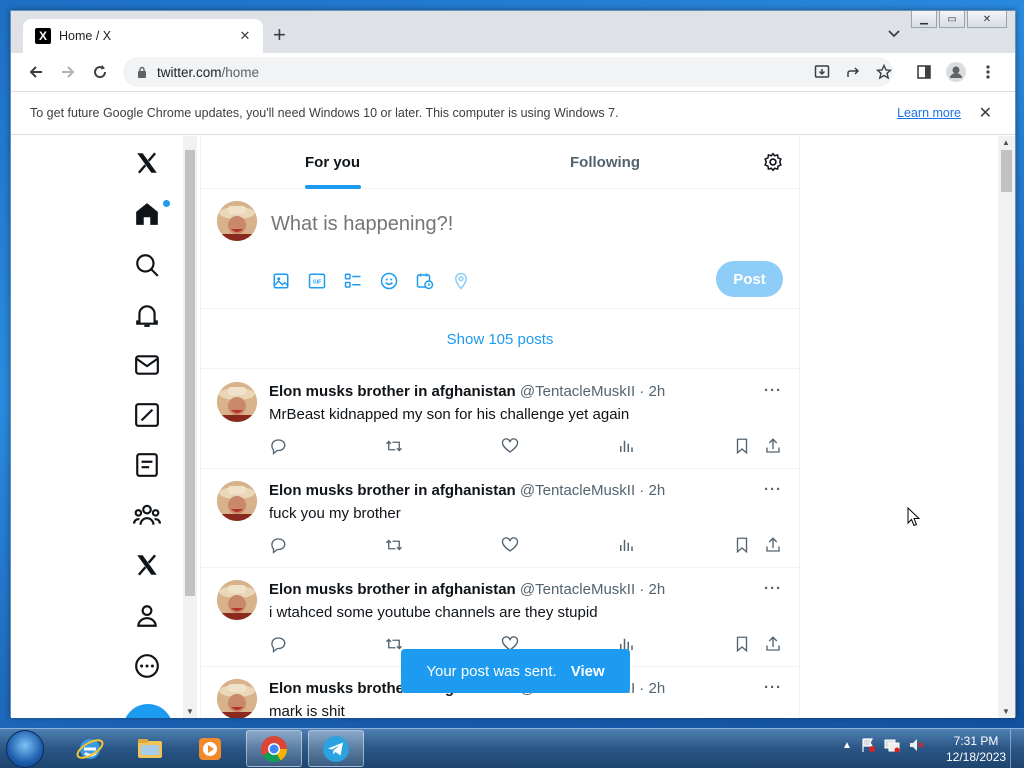  Describe the element at coordinates (147, 415) in the screenshot. I see `grok-slash-icon` at that location.